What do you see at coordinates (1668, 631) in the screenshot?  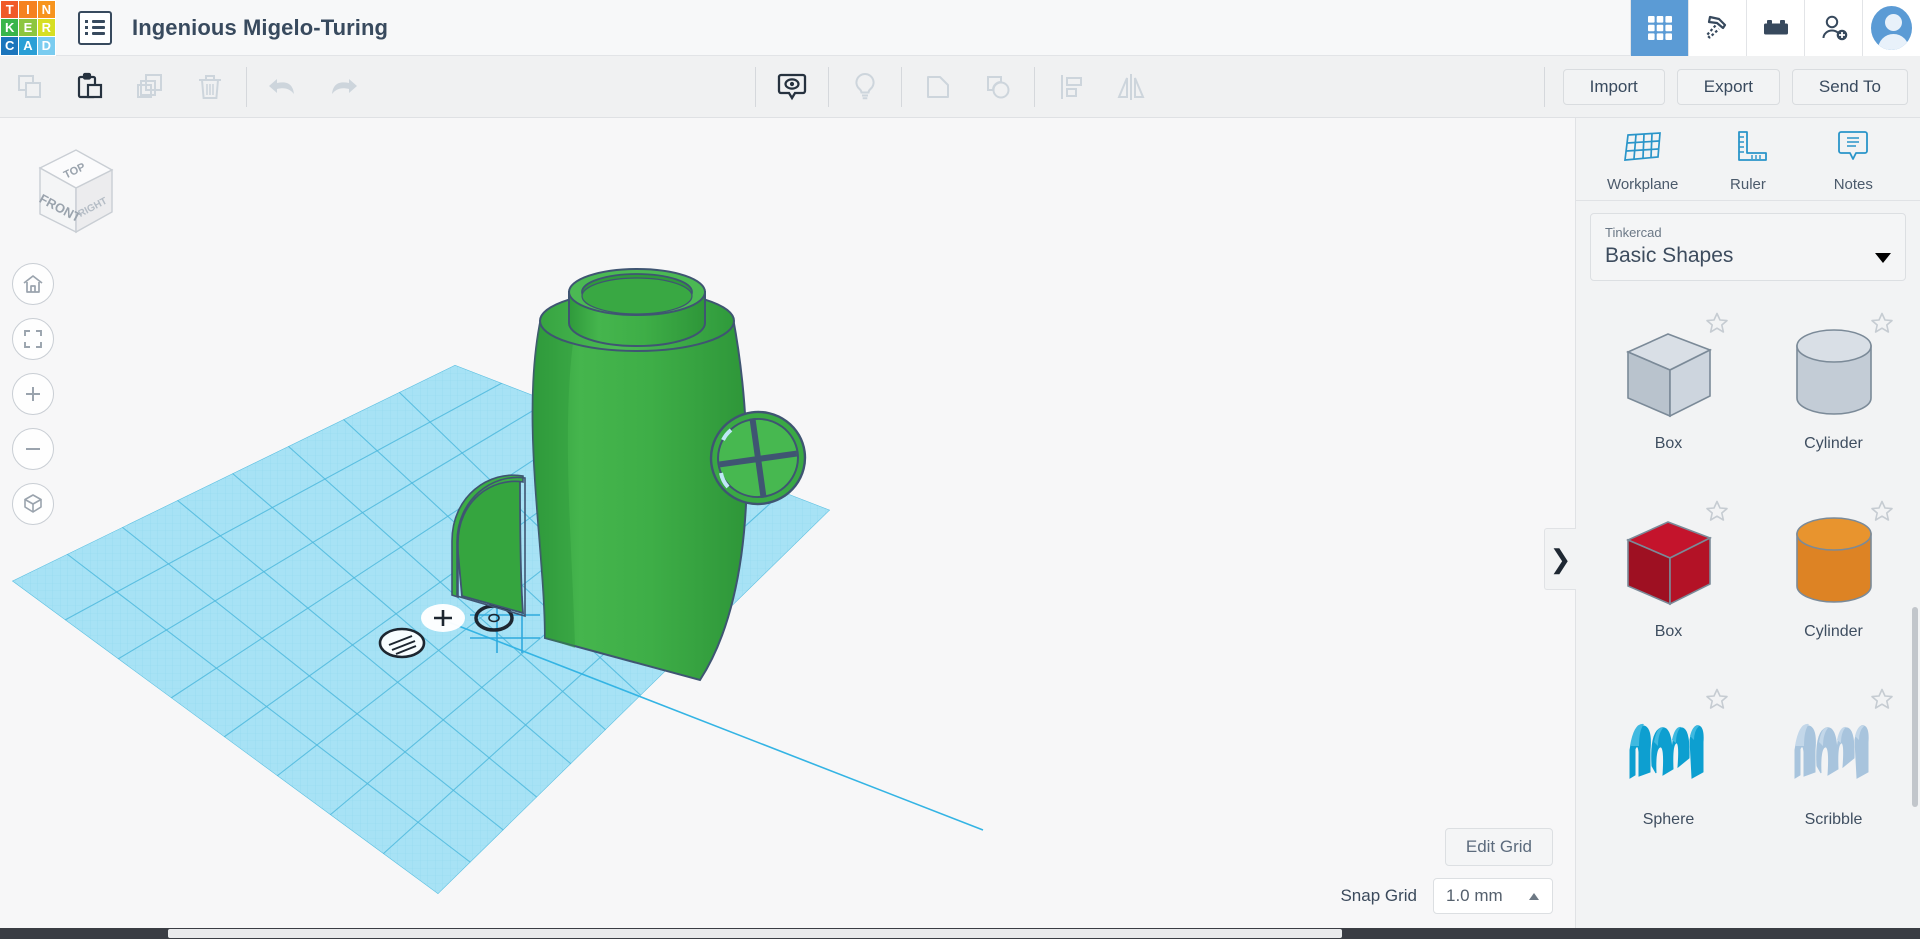 I see `shape-label: Box` at bounding box center [1668, 631].